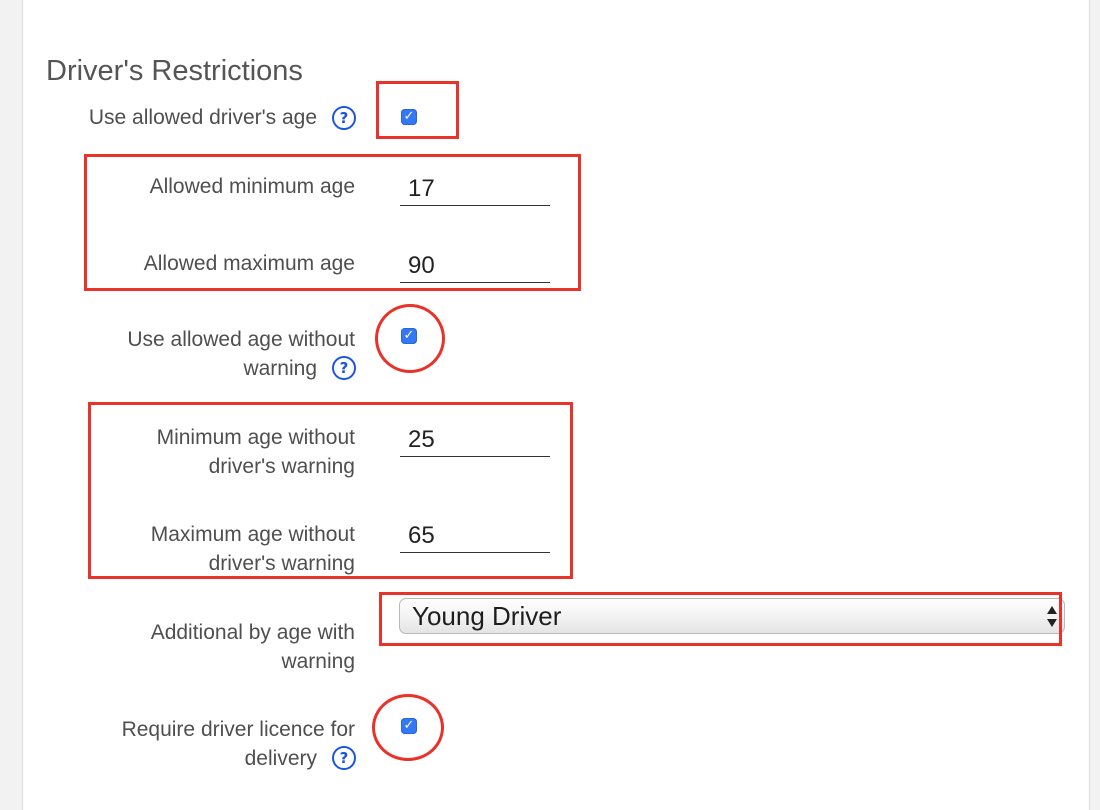 The height and width of the screenshot is (810, 1100). Describe the element at coordinates (238, 744) in the screenshot. I see `require-licence-label: Require driver licence for delivery` at that location.